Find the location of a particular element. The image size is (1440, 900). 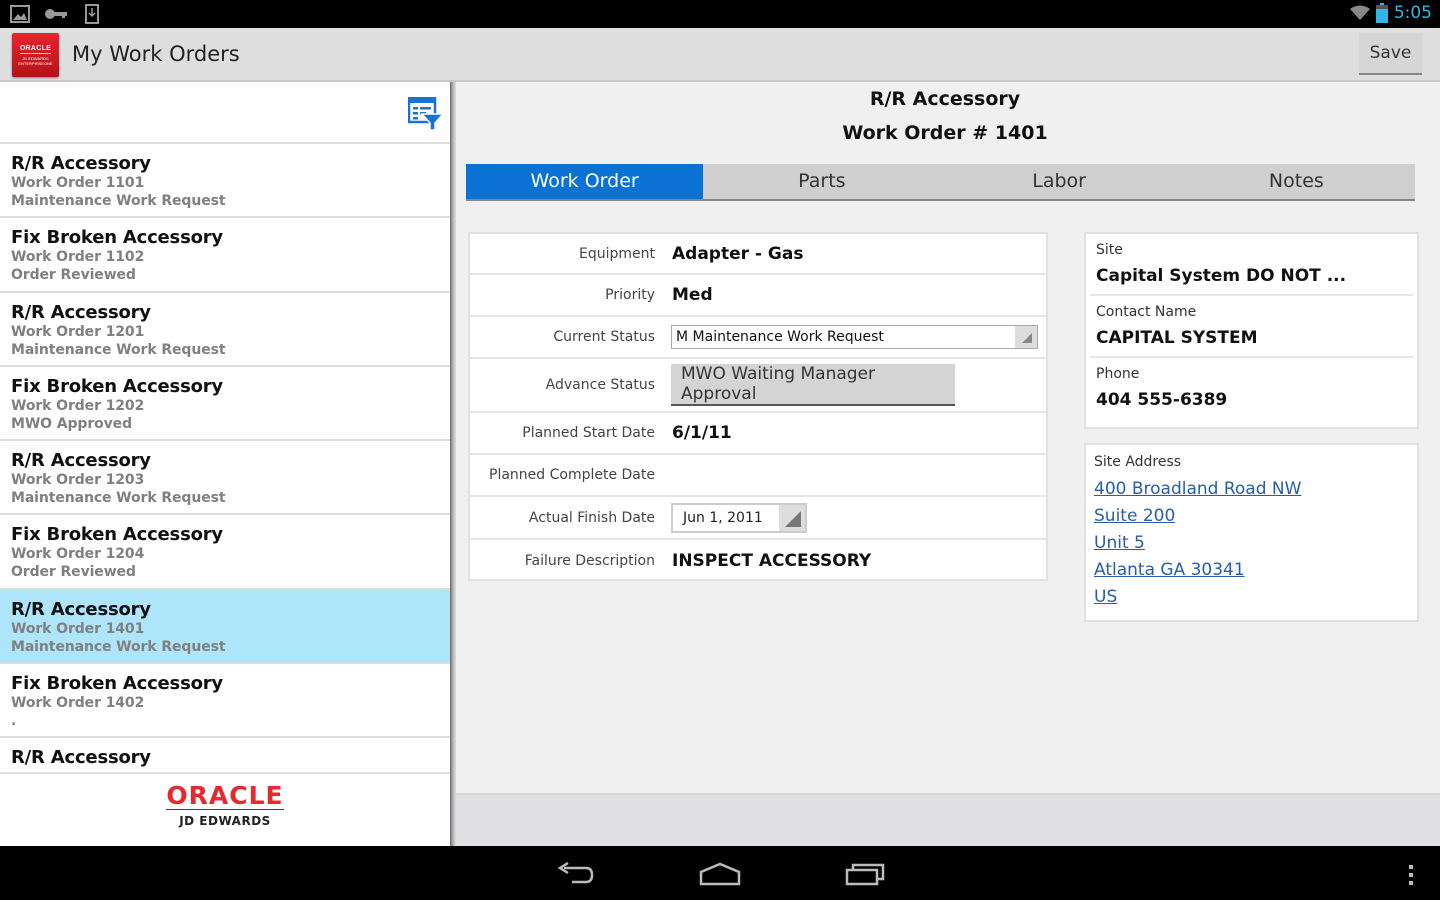

download-icon is located at coordinates (92, 14).